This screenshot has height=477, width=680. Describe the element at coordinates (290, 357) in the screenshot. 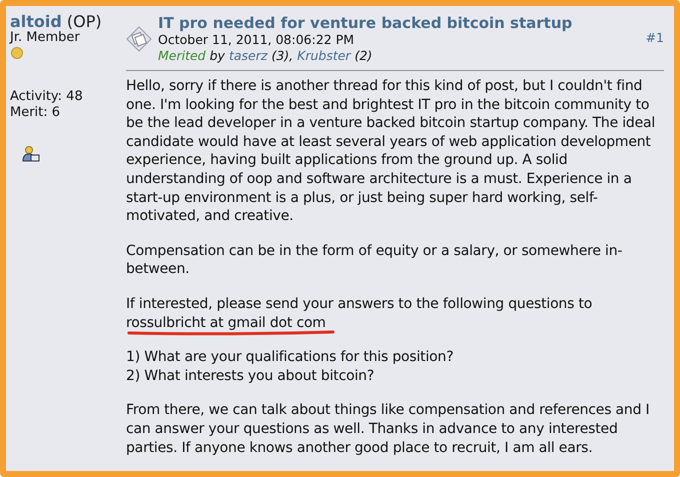

I see `question-item: 1) What are your qualifications for this position?` at that location.